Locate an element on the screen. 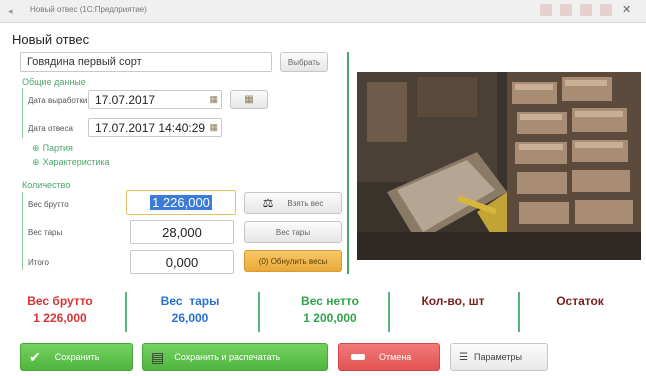 The width and height of the screenshot is (646, 376). production-date-label: Дата выработки is located at coordinates (58, 100).